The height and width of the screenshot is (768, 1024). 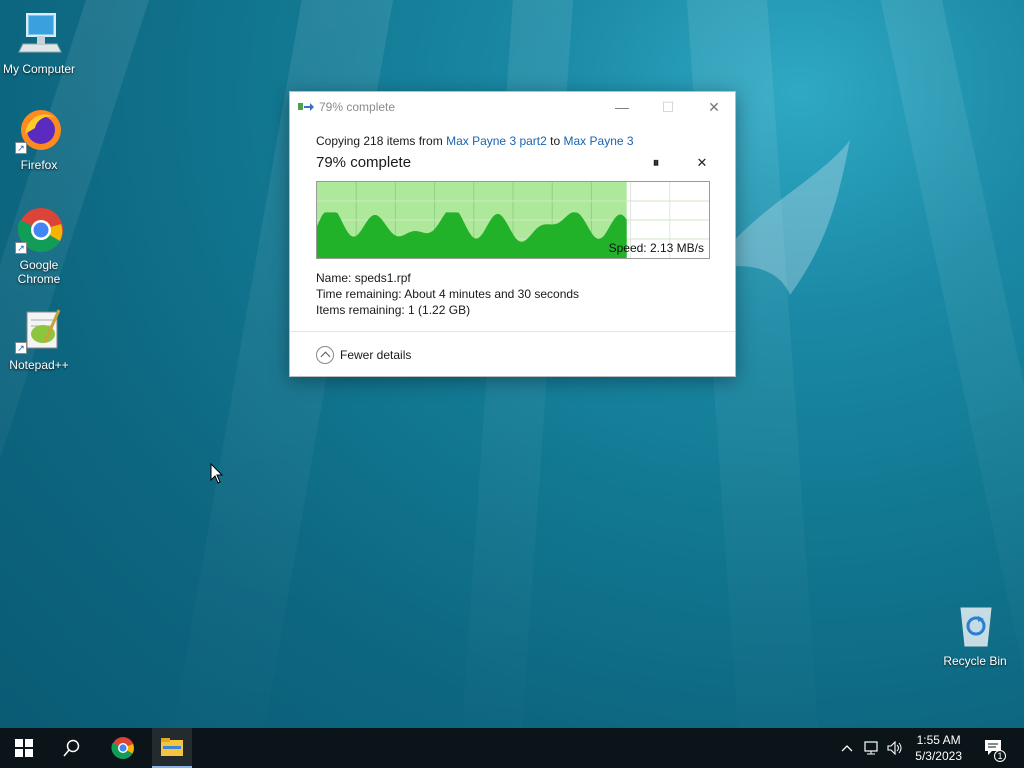 I want to click on speed-label: Speed: 2.13 MB/s, so click(x=656, y=248).